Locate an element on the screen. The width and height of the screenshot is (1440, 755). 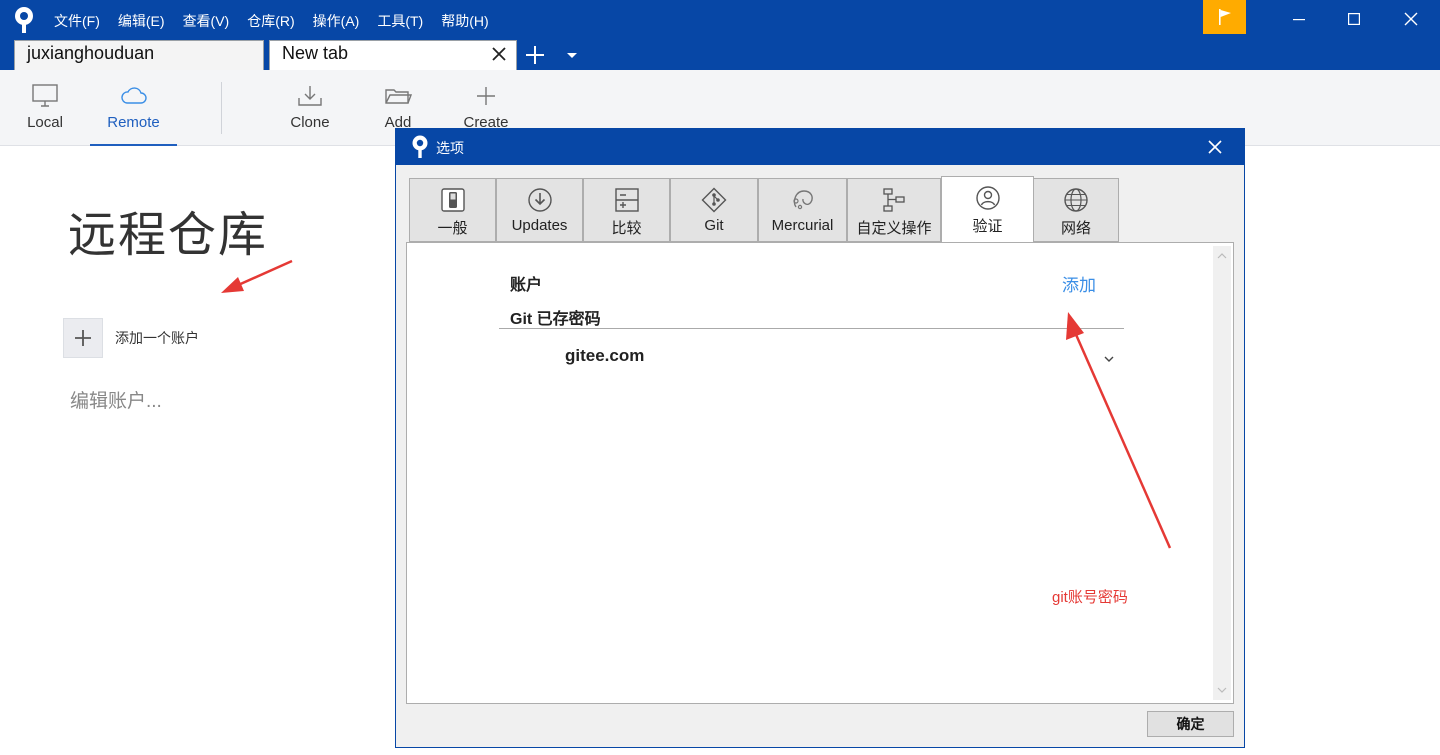
ok-button: 确定 is located at coordinates (1190, 724).